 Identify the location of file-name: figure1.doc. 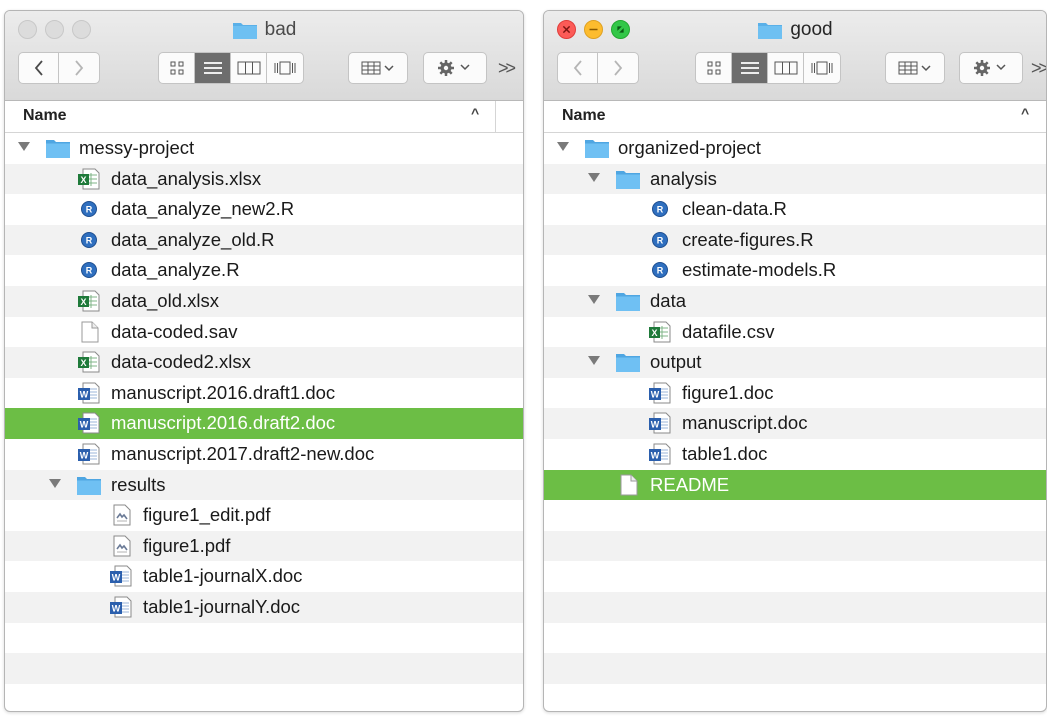
(728, 392).